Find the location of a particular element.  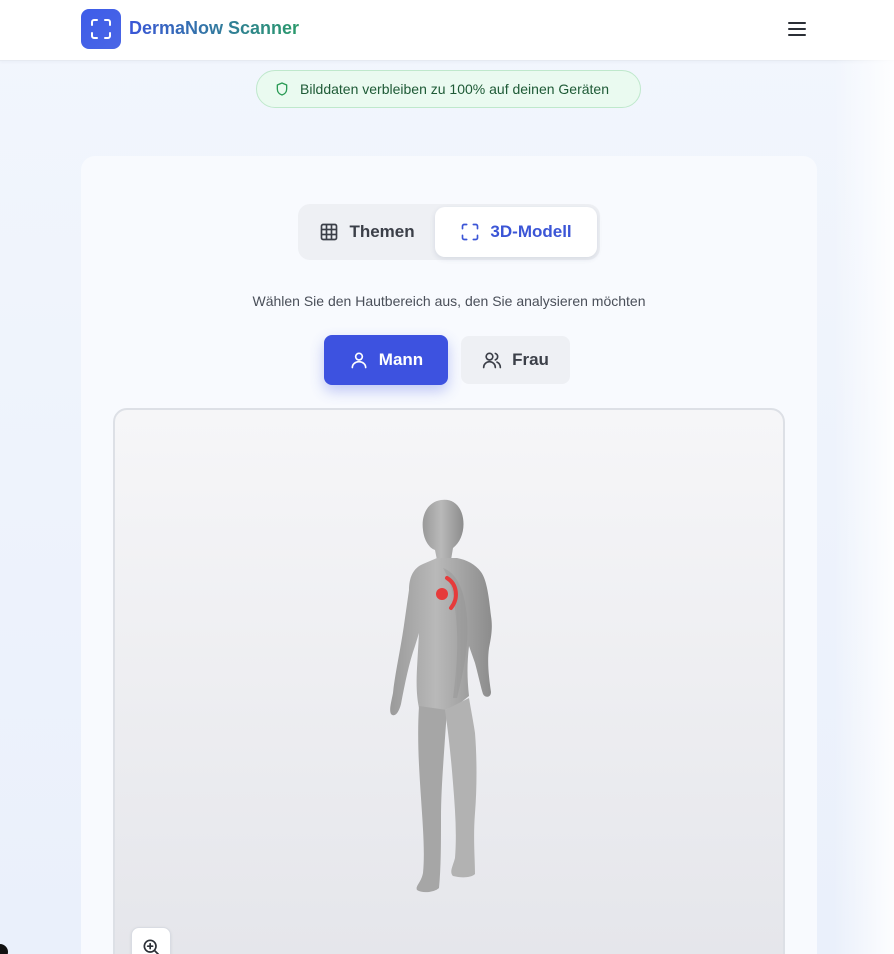

view-tabs: Themen 3D-Modell is located at coordinates (449, 232).